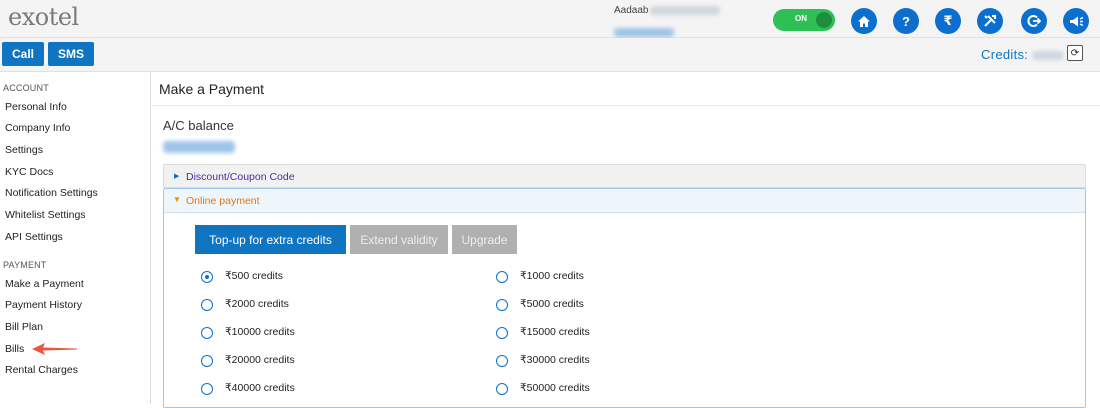 The width and height of the screenshot is (1100, 408). I want to click on sidebar-item-api-settings: API Settings, so click(34, 237).